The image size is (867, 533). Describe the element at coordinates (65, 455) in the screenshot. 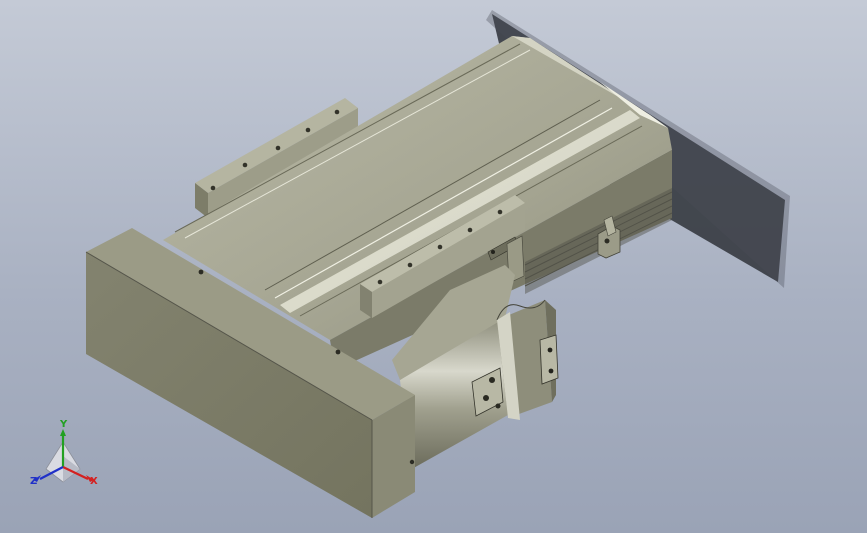

I see `axis-triad: Y X Z` at that location.